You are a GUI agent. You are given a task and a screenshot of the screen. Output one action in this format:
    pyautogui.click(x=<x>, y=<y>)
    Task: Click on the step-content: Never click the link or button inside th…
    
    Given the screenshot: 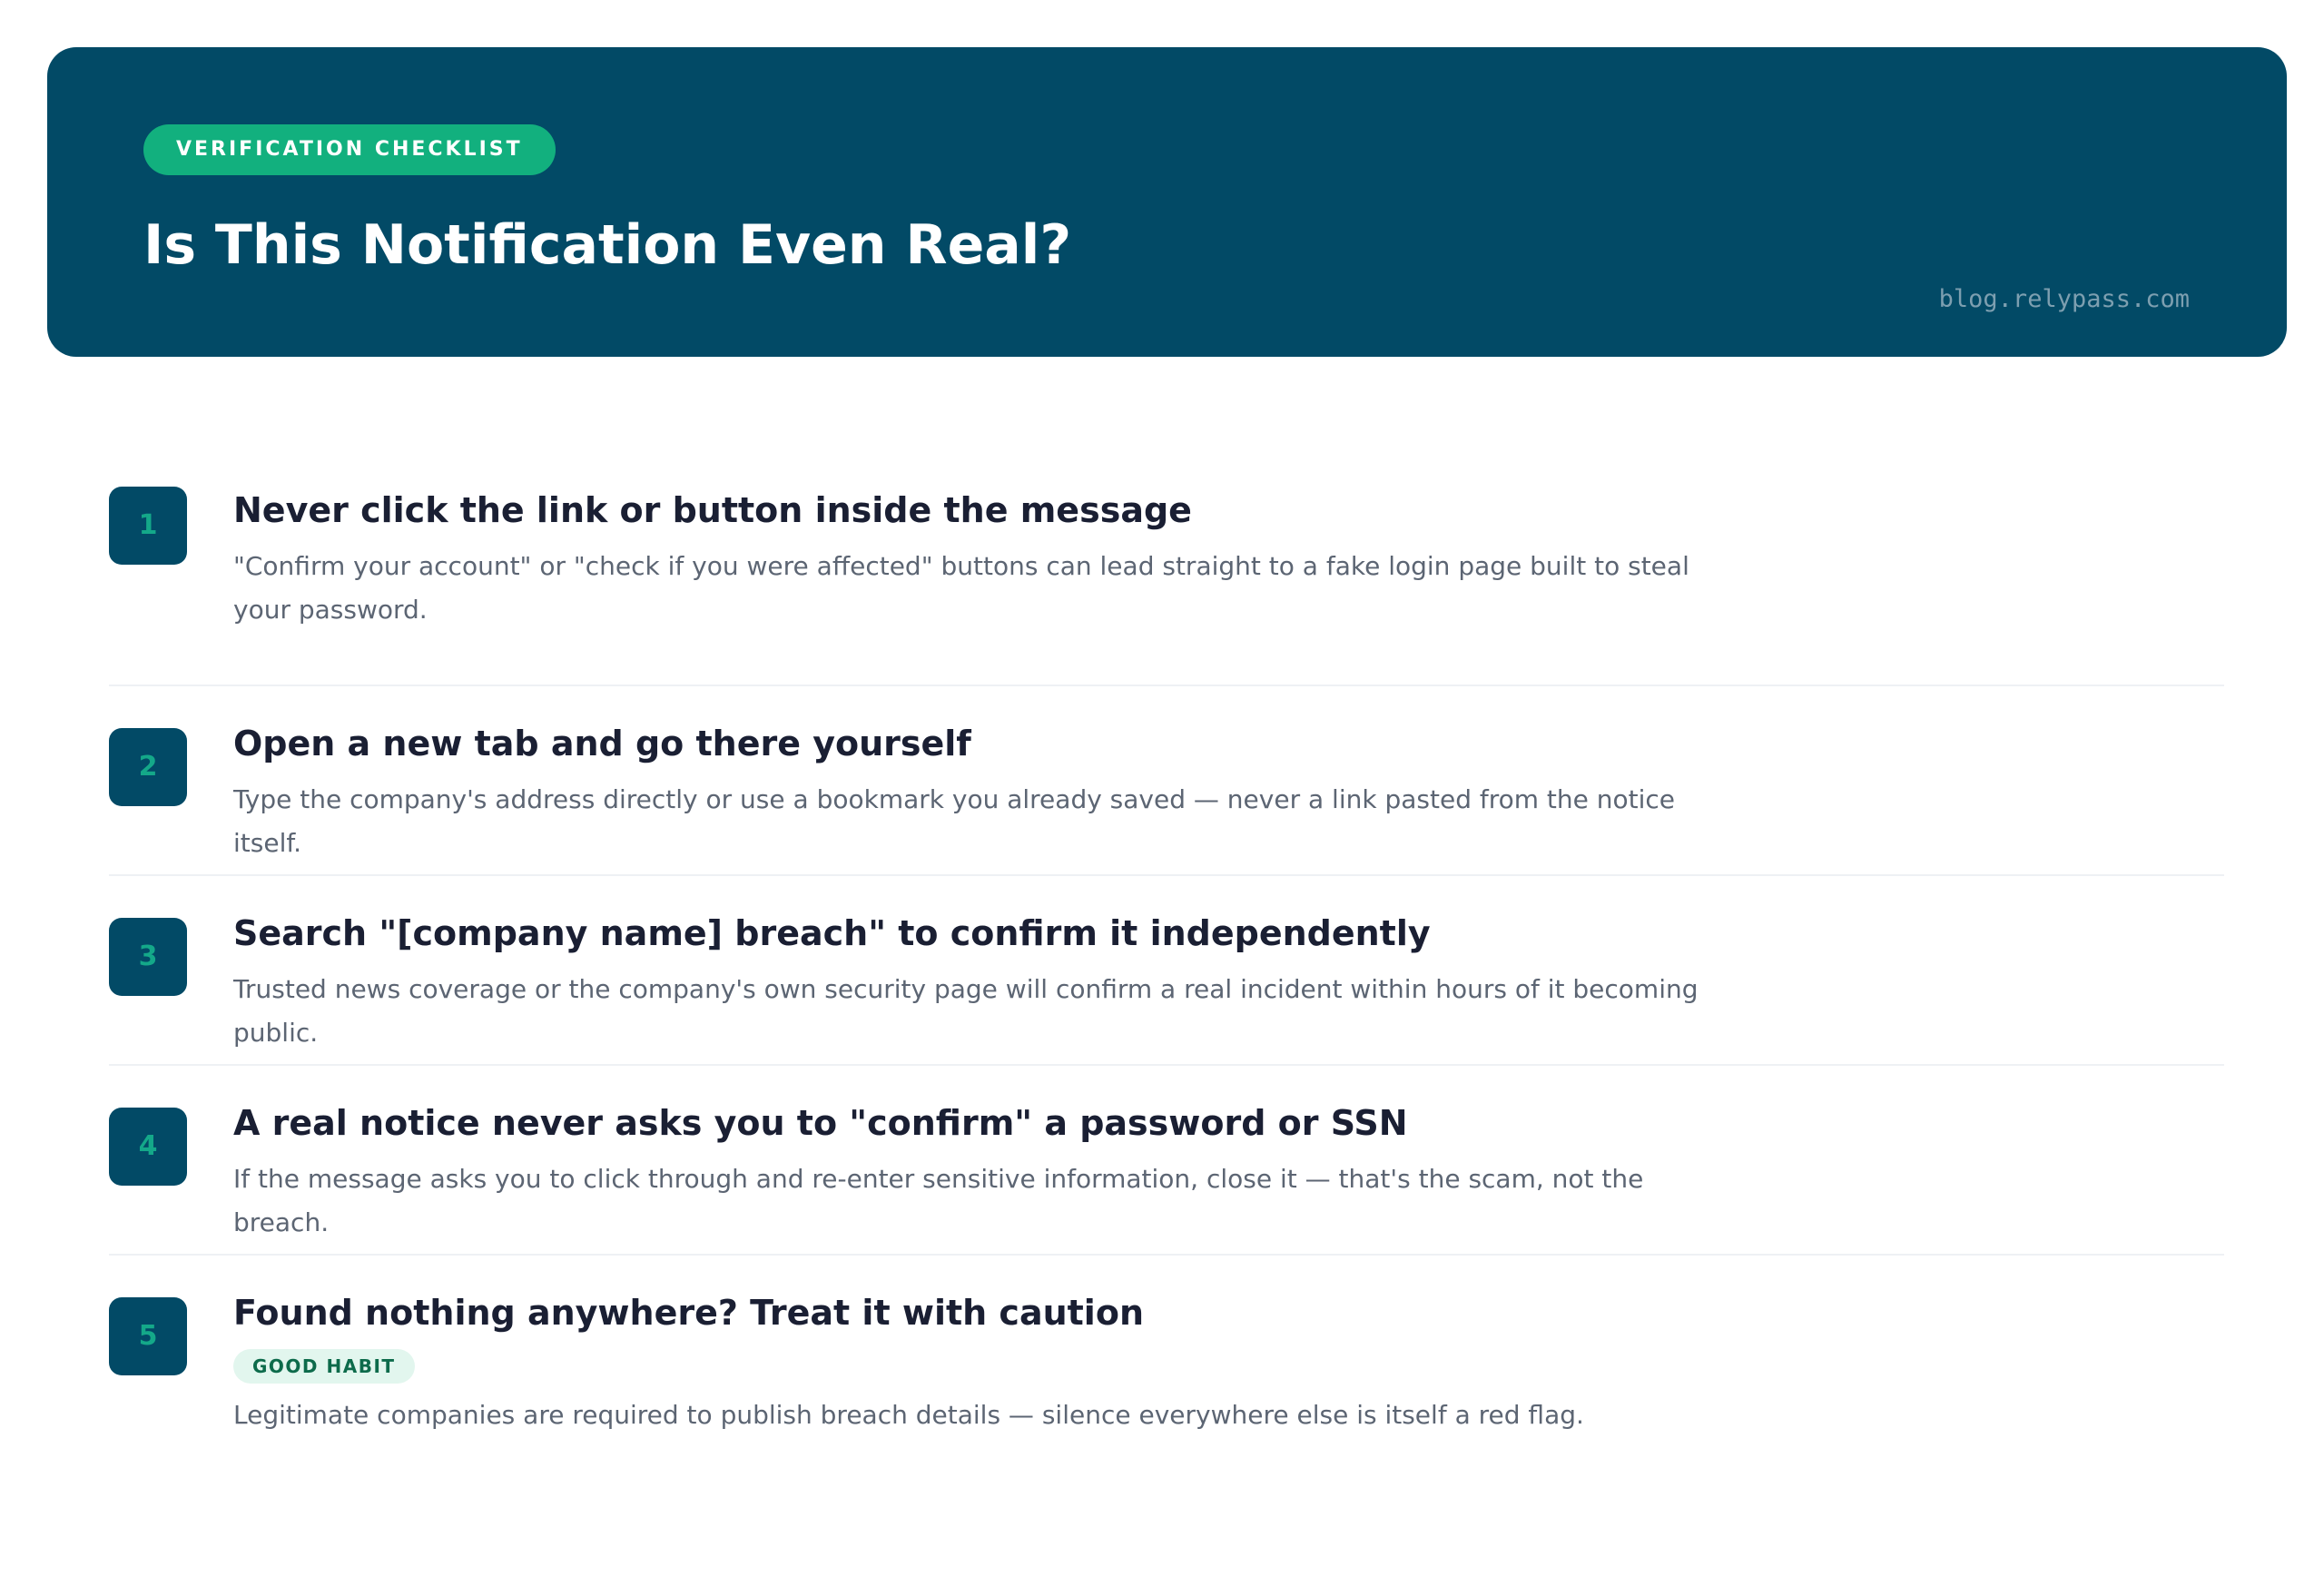 What is the action you would take?
    pyautogui.click(x=1228, y=560)
    